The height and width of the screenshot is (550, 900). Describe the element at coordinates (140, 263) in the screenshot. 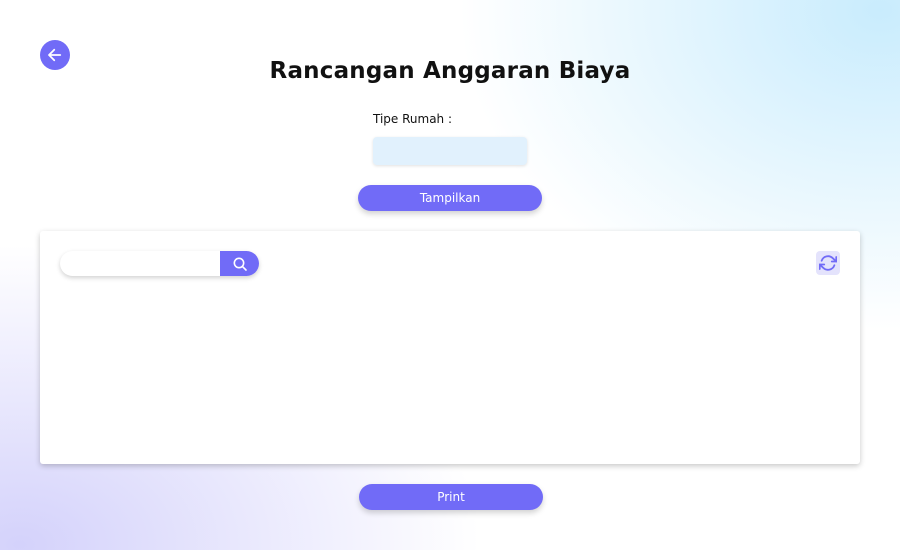

I see `search-input` at that location.